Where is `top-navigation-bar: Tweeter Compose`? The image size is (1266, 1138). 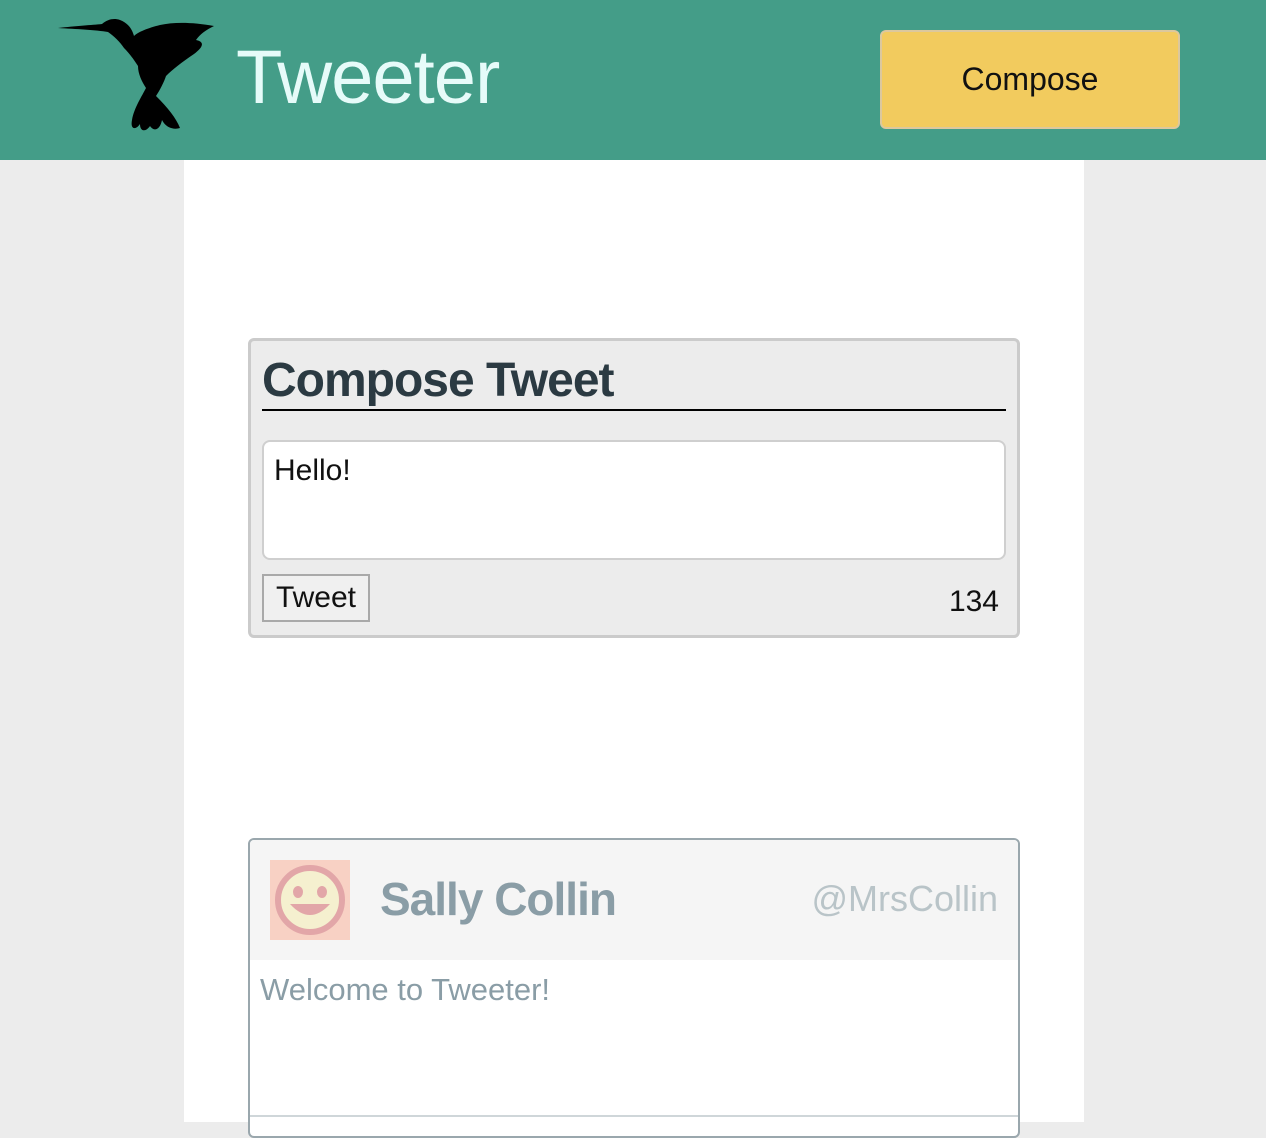
top-navigation-bar: Tweeter Compose is located at coordinates (633, 80).